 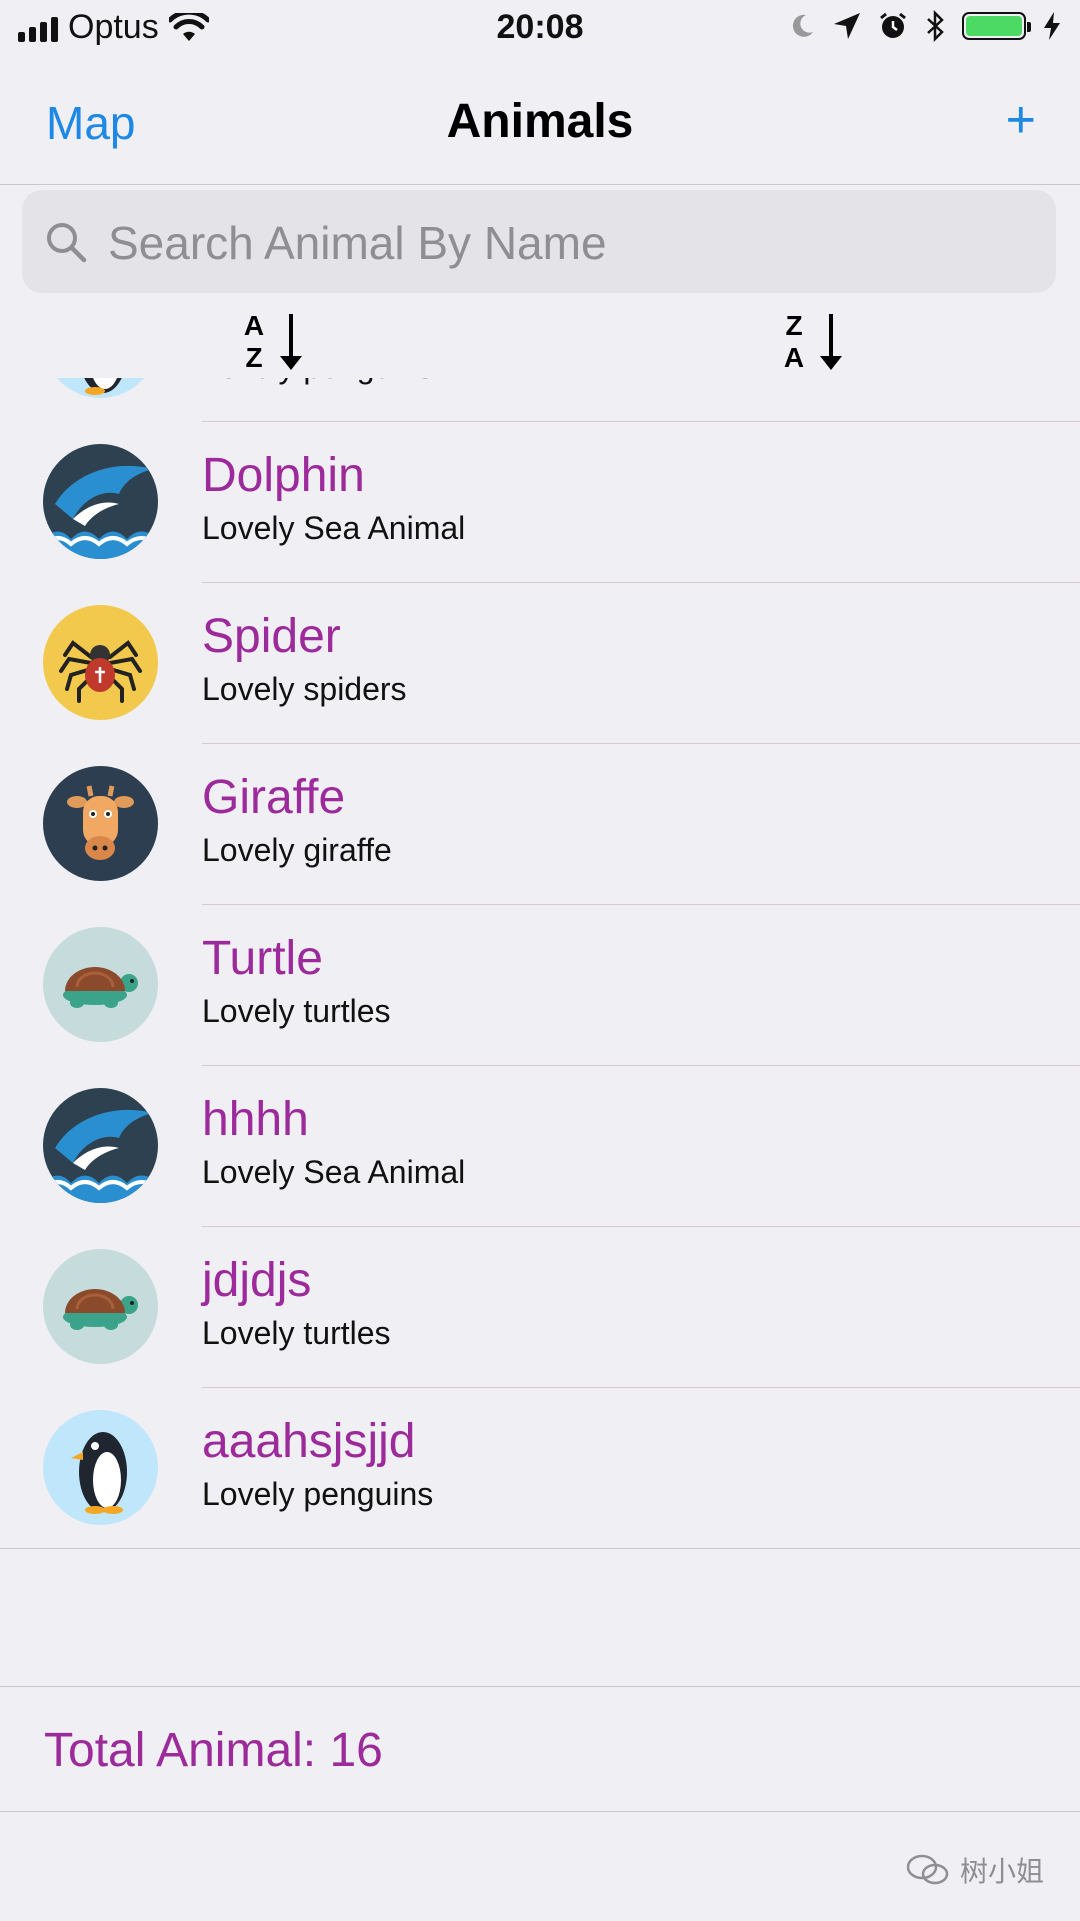 I want to click on search-icon, so click(x=67, y=243).